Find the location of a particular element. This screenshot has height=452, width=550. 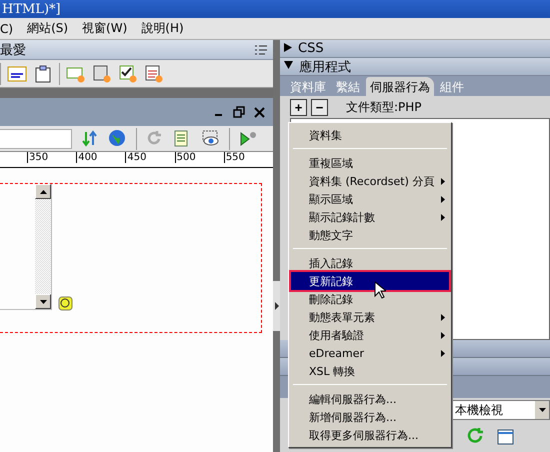

menu-item: 資料集 is located at coordinates (370, 135).